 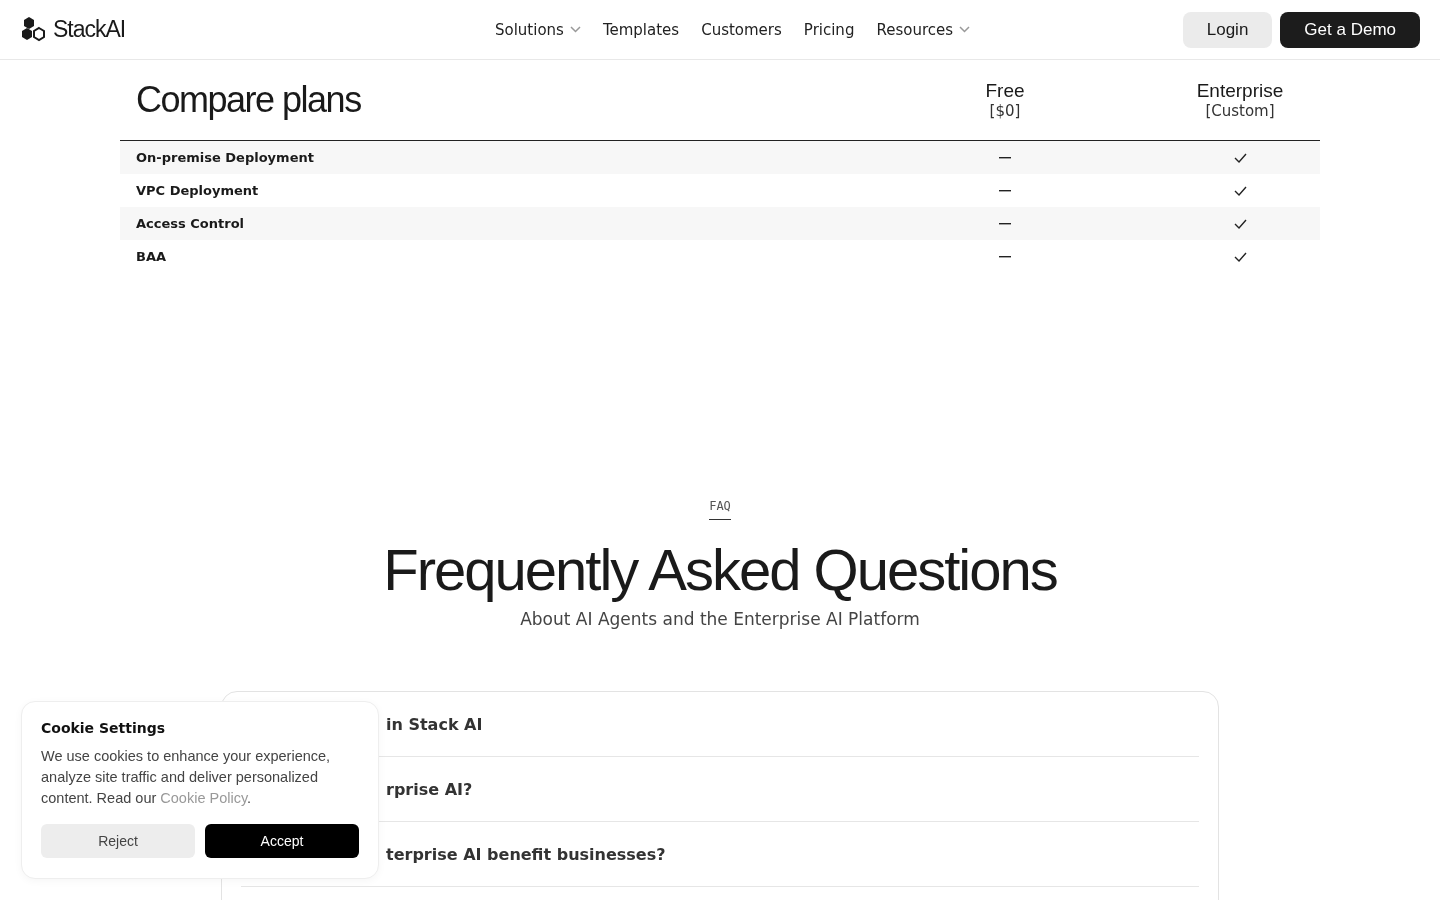 I want to click on faq-title: Frequently Asked Questions, so click(x=720, y=569).